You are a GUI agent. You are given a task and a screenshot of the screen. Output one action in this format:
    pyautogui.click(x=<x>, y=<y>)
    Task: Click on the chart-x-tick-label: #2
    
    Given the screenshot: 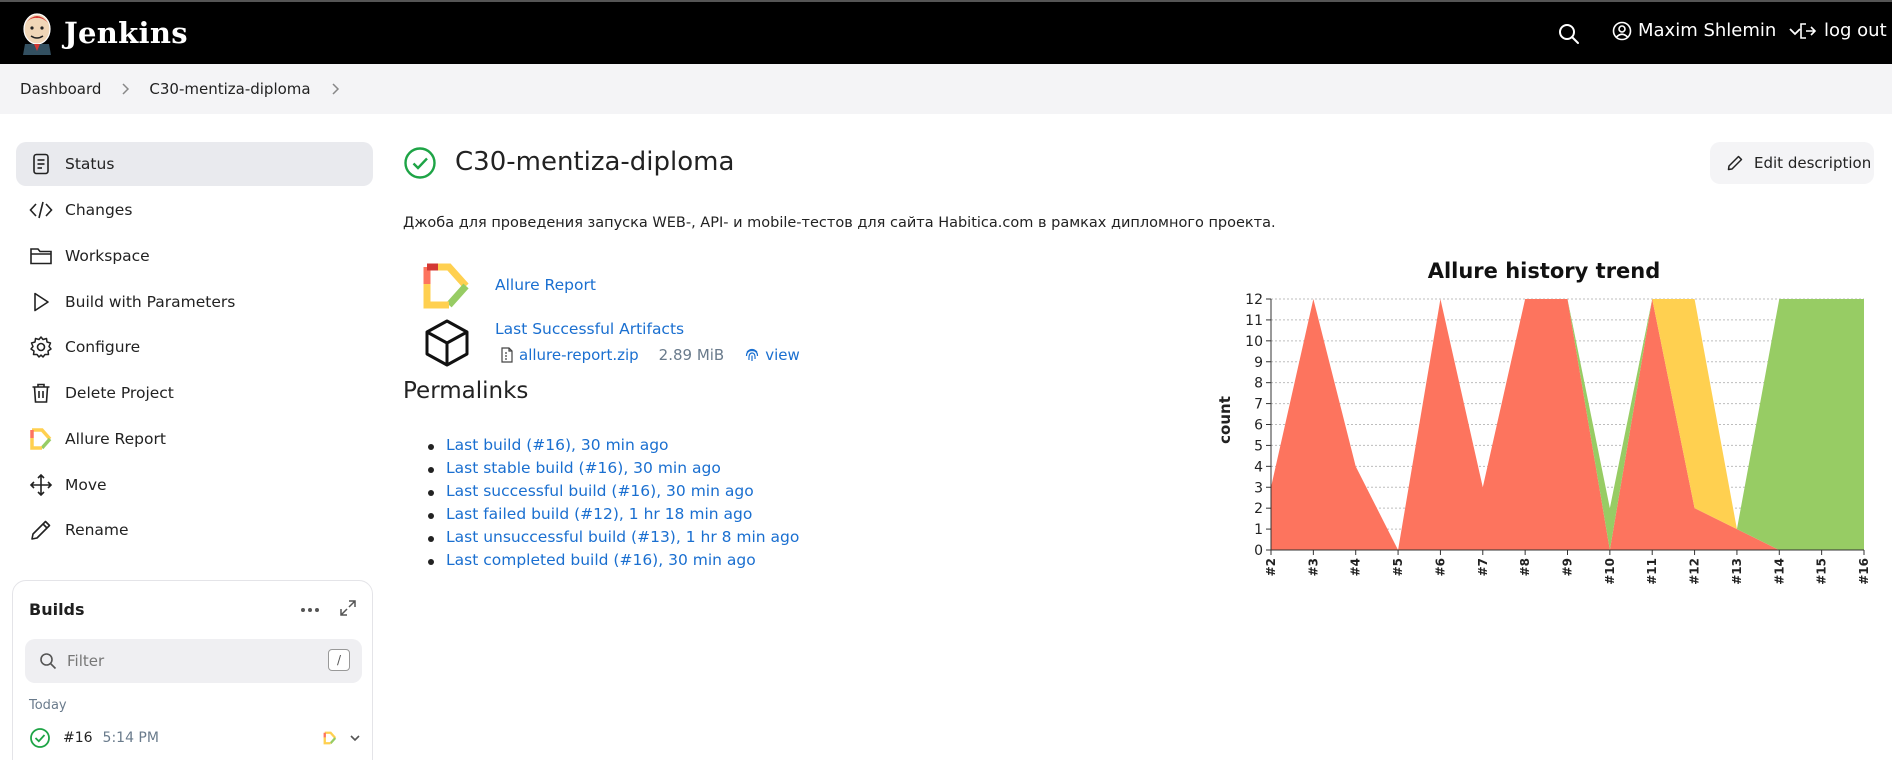 What is the action you would take?
    pyautogui.click(x=1271, y=567)
    